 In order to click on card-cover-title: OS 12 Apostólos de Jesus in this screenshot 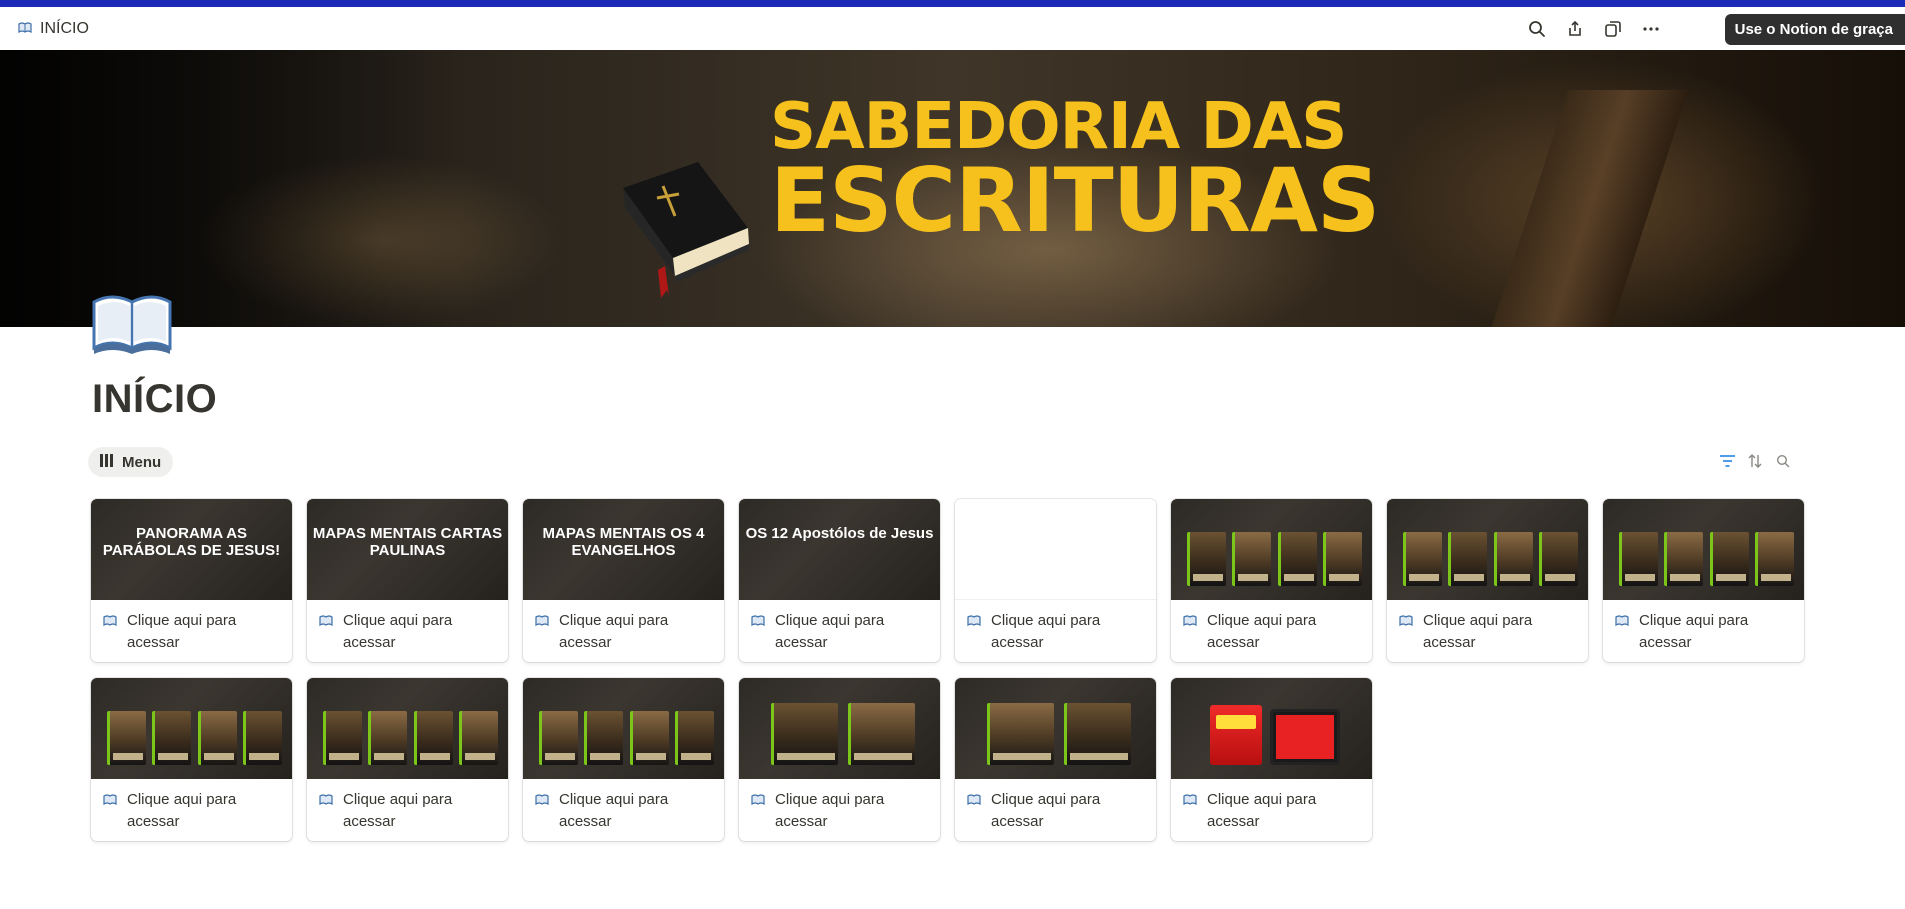, I will do `click(839, 533)`.